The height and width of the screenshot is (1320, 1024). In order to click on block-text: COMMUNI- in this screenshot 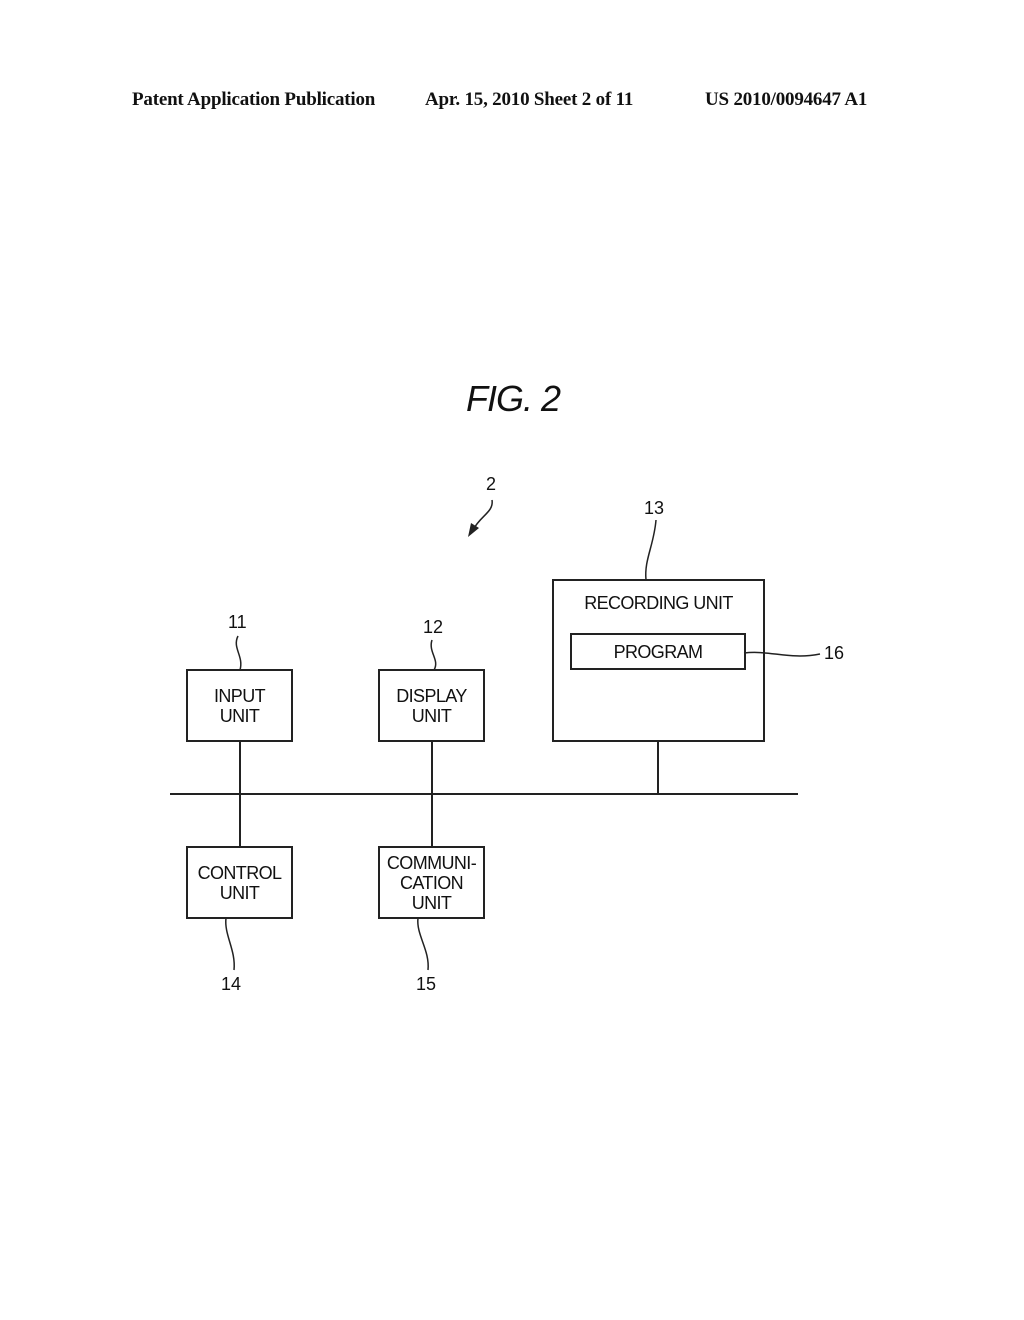, I will do `click(431, 862)`.